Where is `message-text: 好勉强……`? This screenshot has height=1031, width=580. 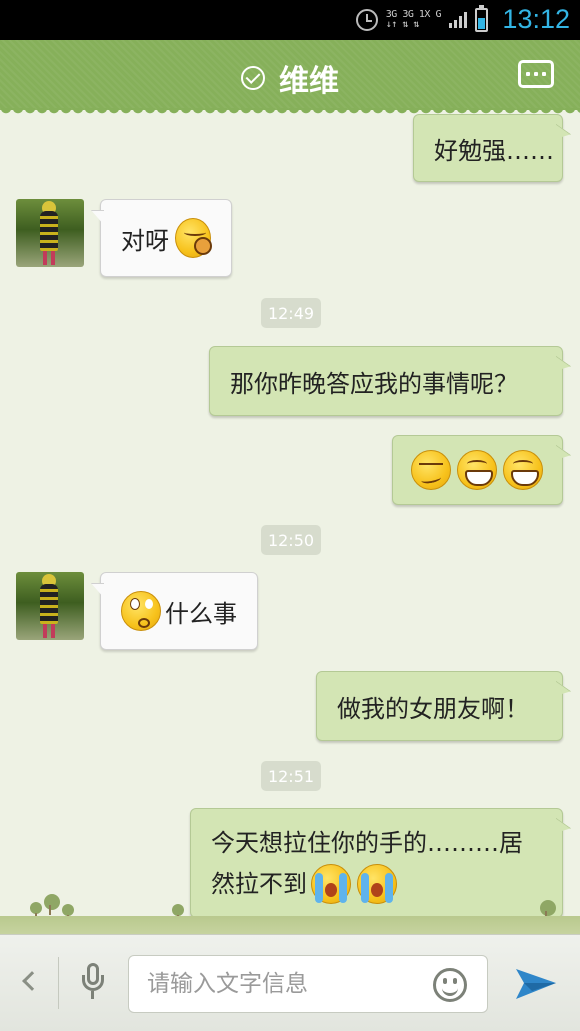
message-text: 好勉强…… is located at coordinates (494, 150).